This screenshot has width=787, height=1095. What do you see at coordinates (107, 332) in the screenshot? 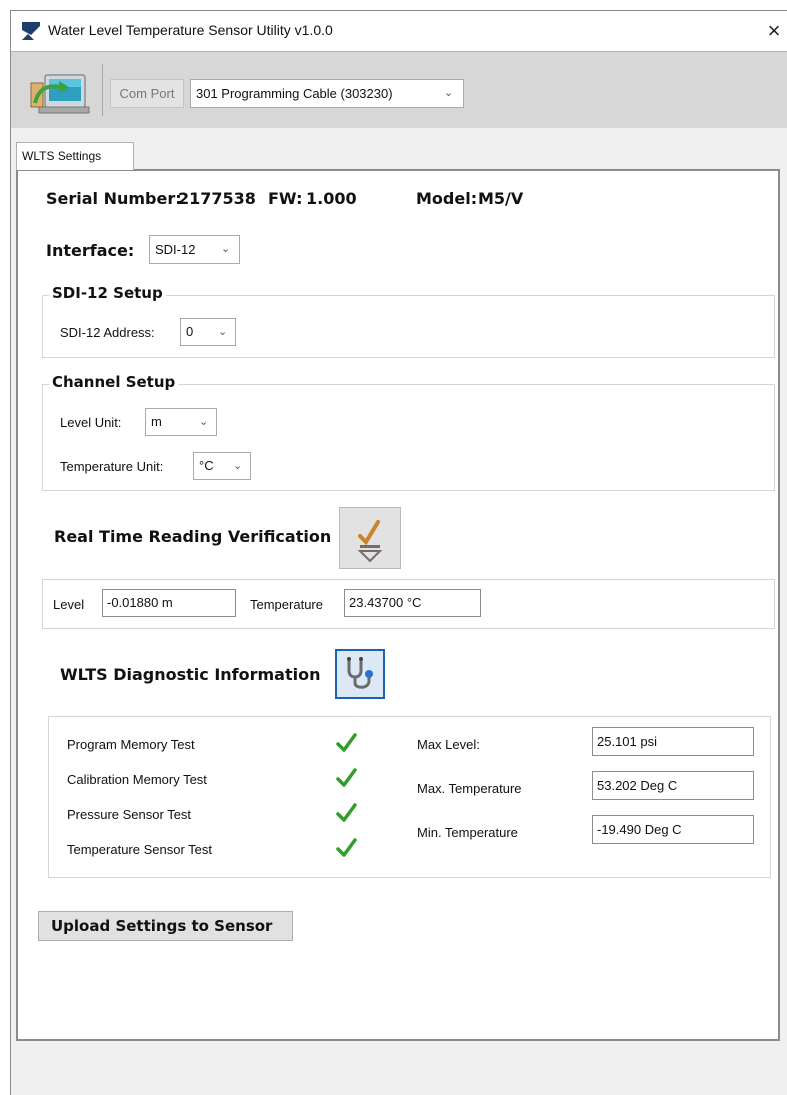
I see `sdi12-address-label: SDI-12 Address:` at bounding box center [107, 332].